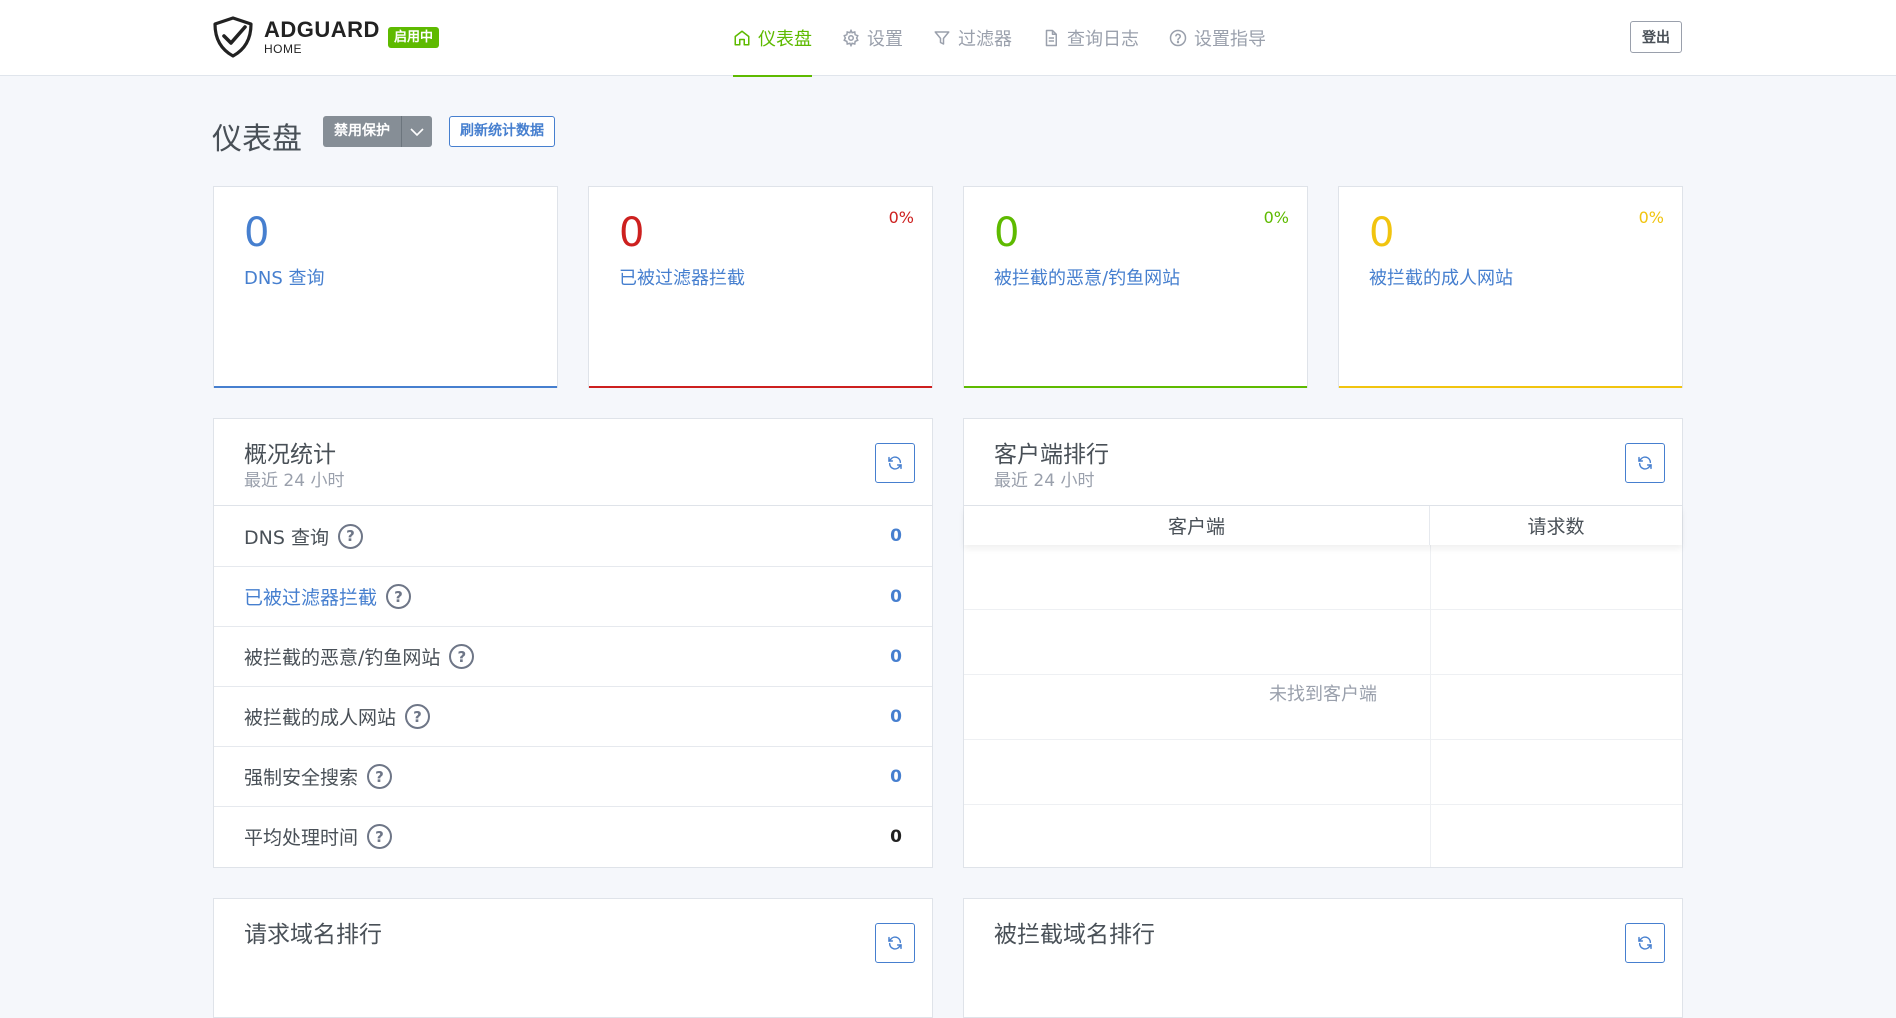 This screenshot has height=1018, width=1896. What do you see at coordinates (310, 596) in the screenshot?
I see `row-label-link: 已被过滤器拦截` at bounding box center [310, 596].